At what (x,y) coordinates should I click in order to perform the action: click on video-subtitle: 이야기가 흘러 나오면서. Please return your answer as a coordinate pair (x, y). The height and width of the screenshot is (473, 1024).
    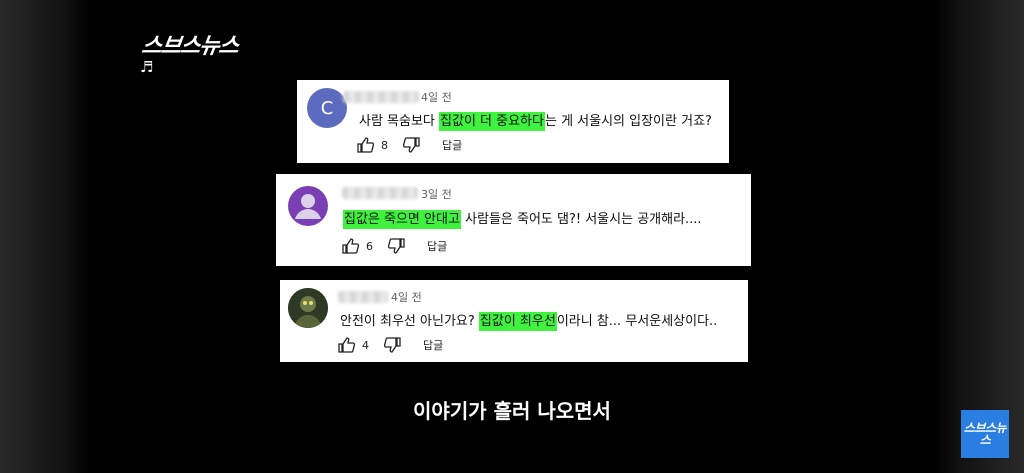
    Looking at the image, I should click on (512, 411).